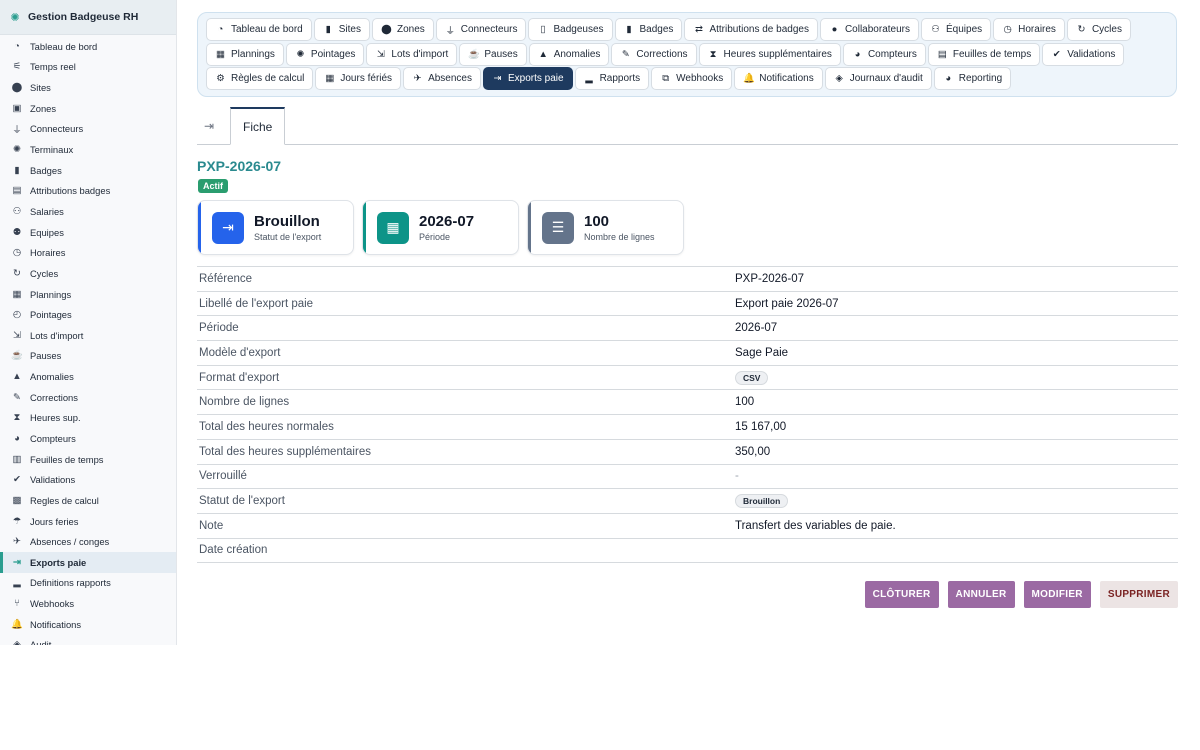 The image size is (1200, 750). I want to click on file-calendar-icon: ▥, so click(17, 459).